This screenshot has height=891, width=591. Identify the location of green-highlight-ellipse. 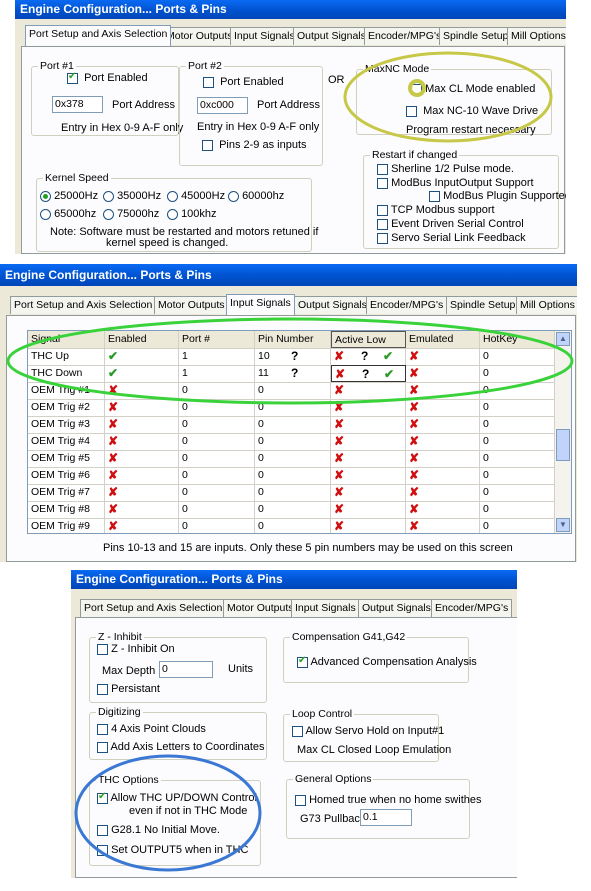
(290, 361).